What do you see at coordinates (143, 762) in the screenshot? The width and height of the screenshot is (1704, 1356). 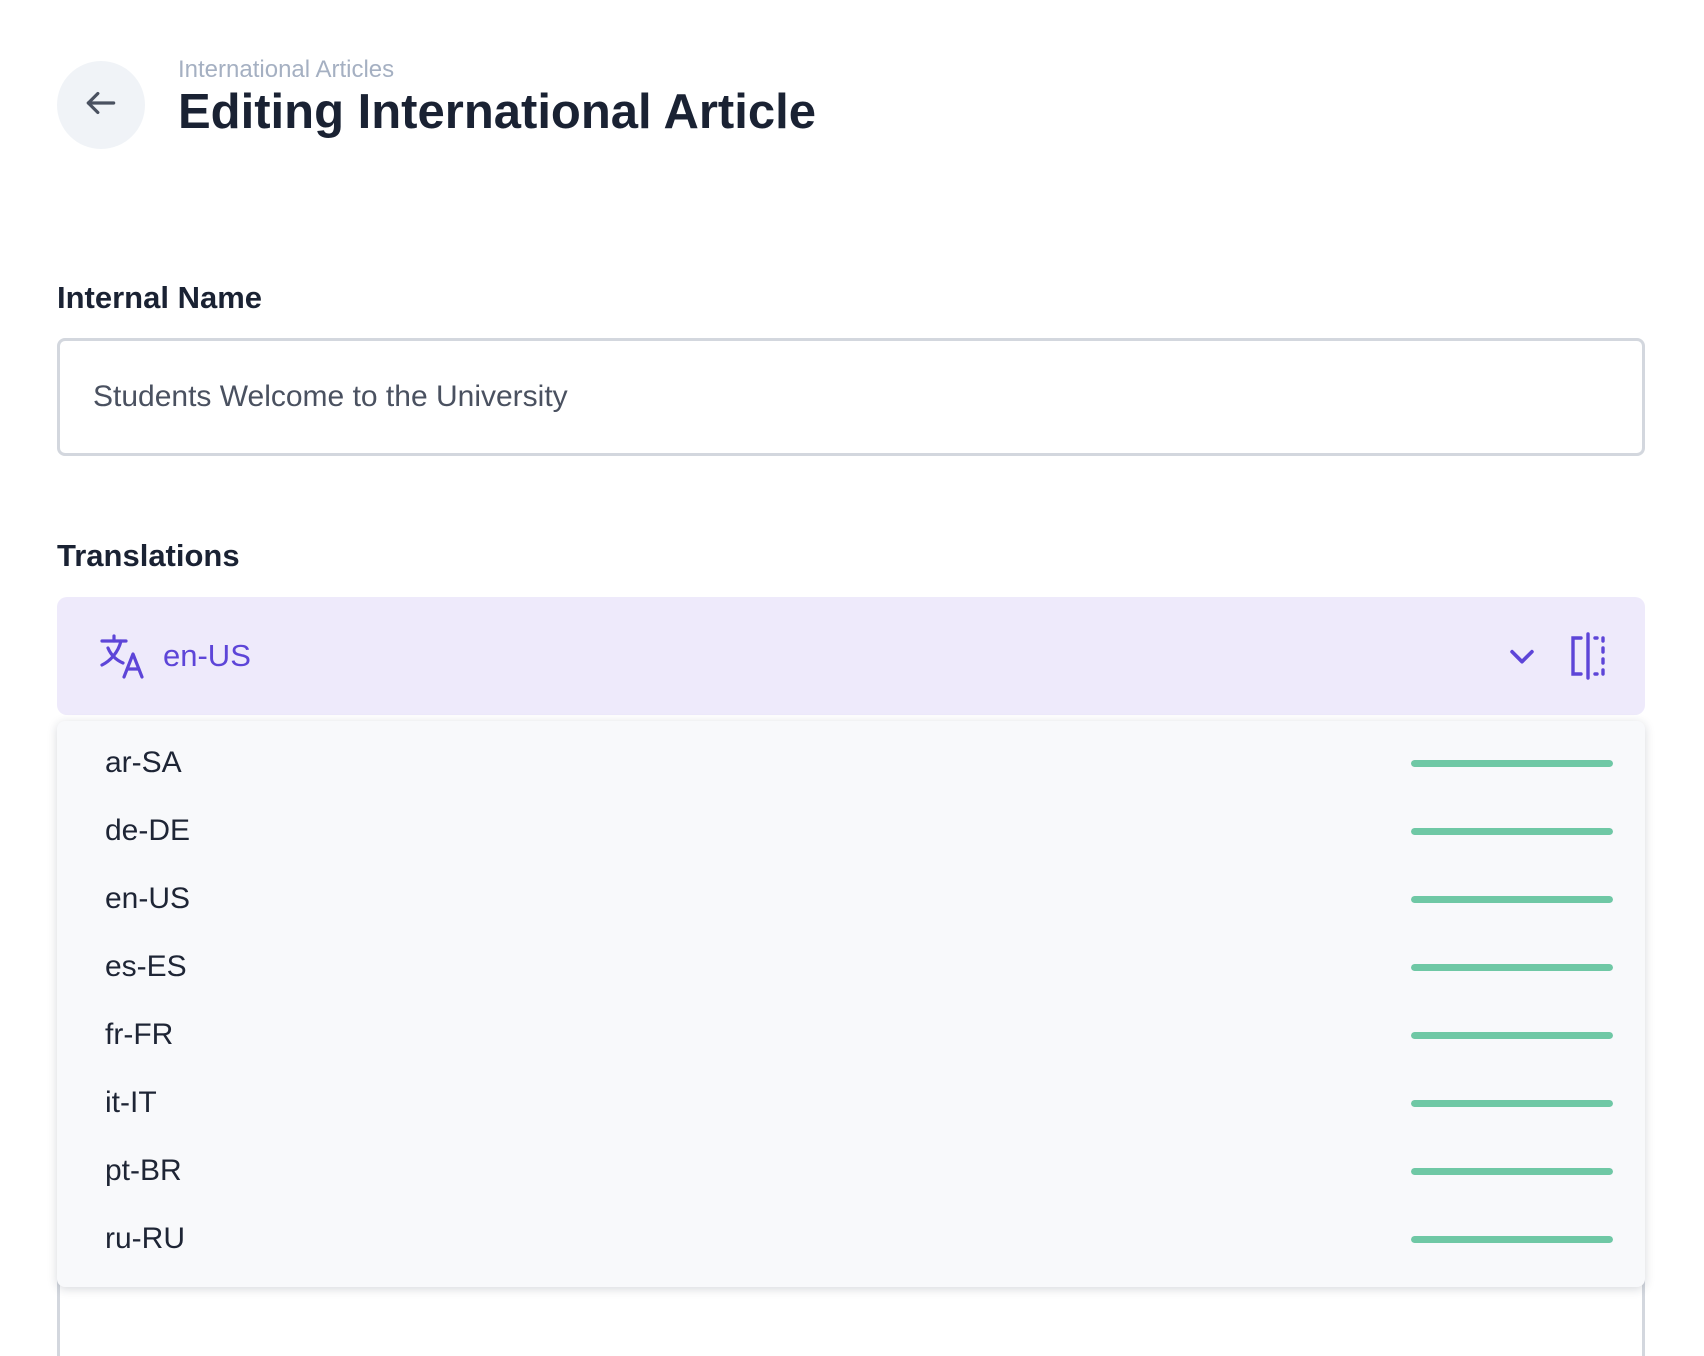 I see `locale-option-label: ar-SA` at bounding box center [143, 762].